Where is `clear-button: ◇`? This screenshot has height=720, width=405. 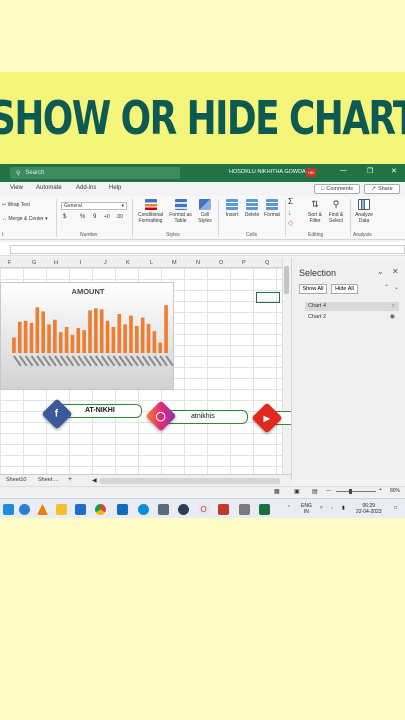 clear-button: ◇ is located at coordinates (290, 223).